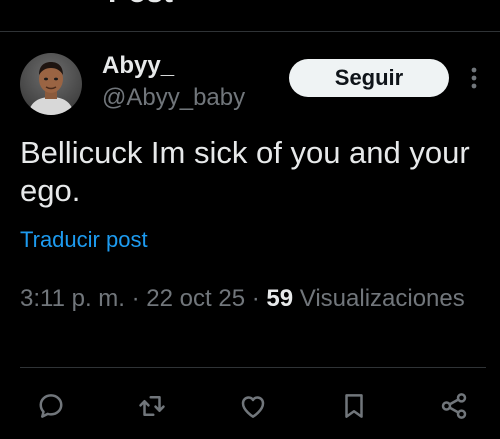 This screenshot has width=500, height=439. I want to click on page-title: Post, so click(140, 4).